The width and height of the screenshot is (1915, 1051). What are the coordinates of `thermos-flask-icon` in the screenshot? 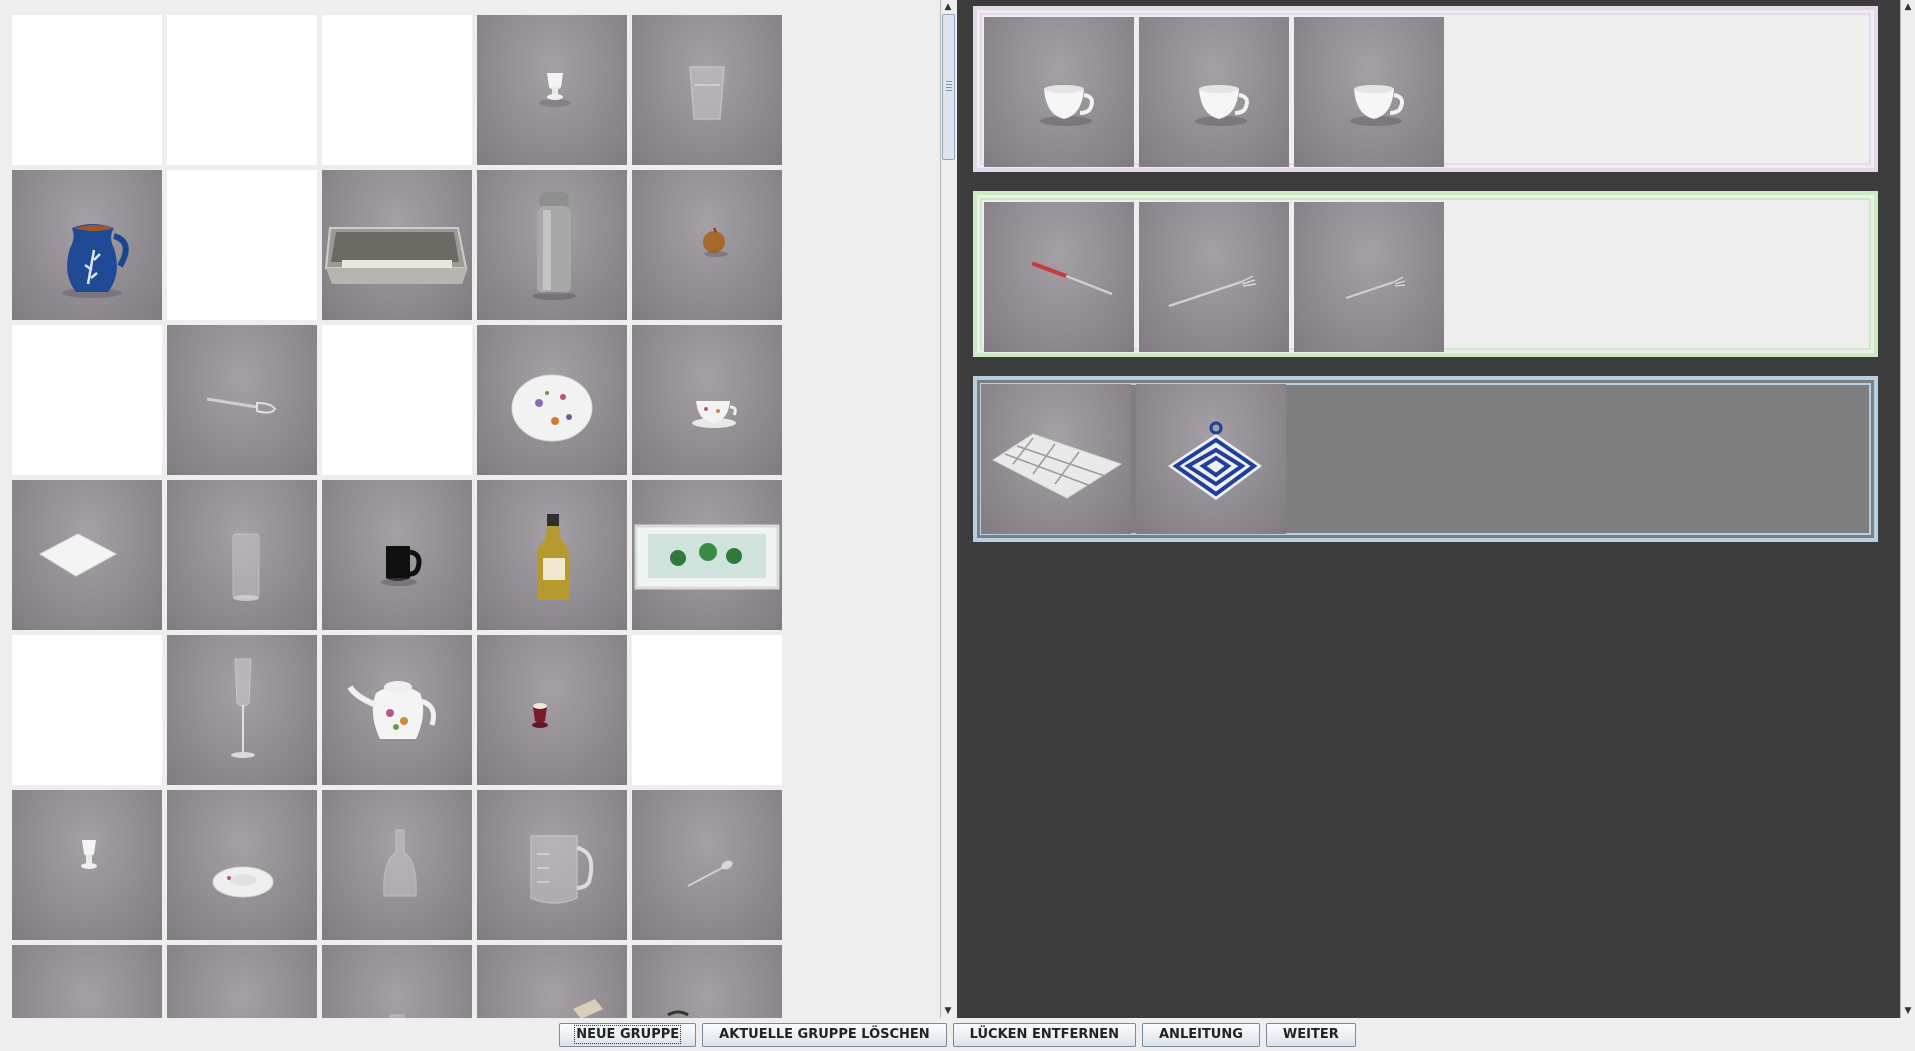 It's located at (552, 245).